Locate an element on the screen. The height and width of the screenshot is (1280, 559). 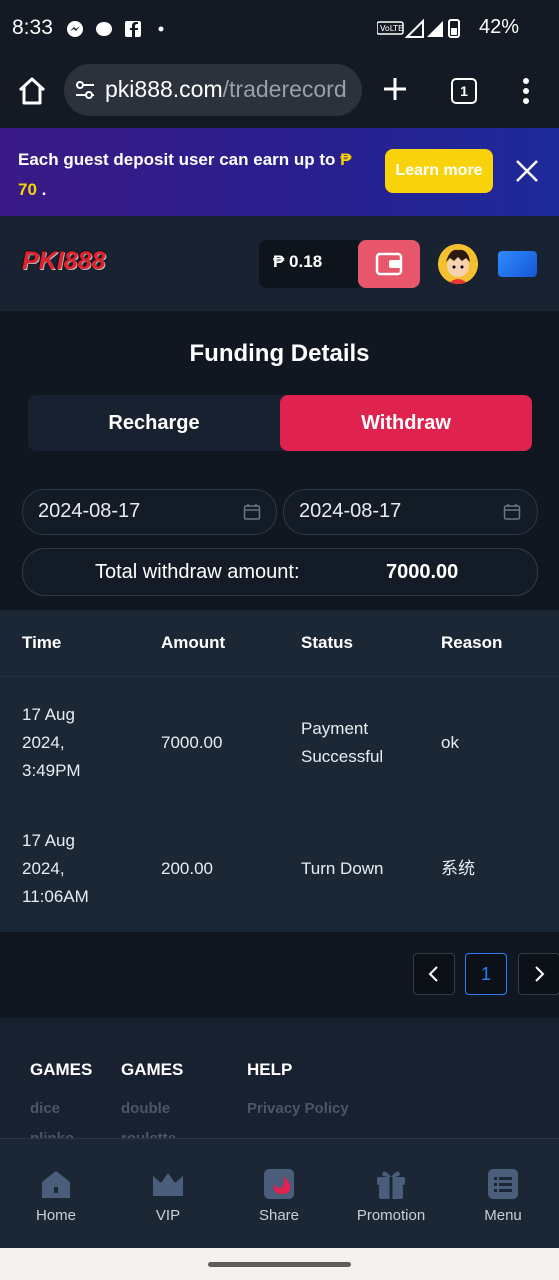
plus-icon is located at coordinates (395, 89).